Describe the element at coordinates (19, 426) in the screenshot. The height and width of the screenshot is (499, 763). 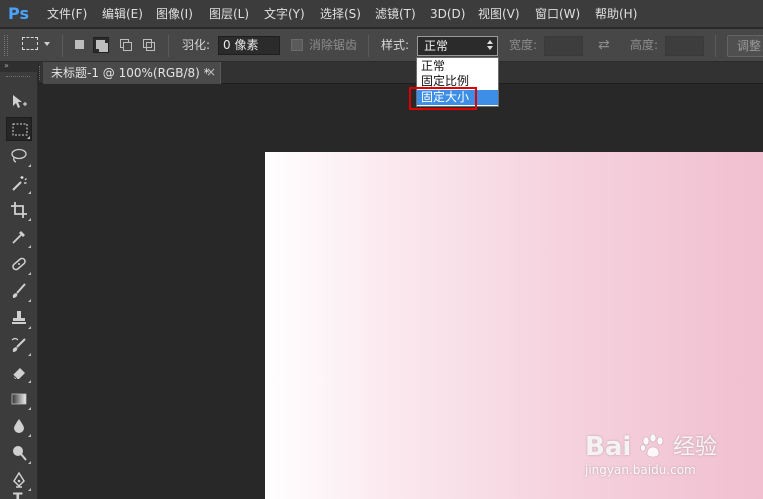
I see `blur-tool-icon` at that location.